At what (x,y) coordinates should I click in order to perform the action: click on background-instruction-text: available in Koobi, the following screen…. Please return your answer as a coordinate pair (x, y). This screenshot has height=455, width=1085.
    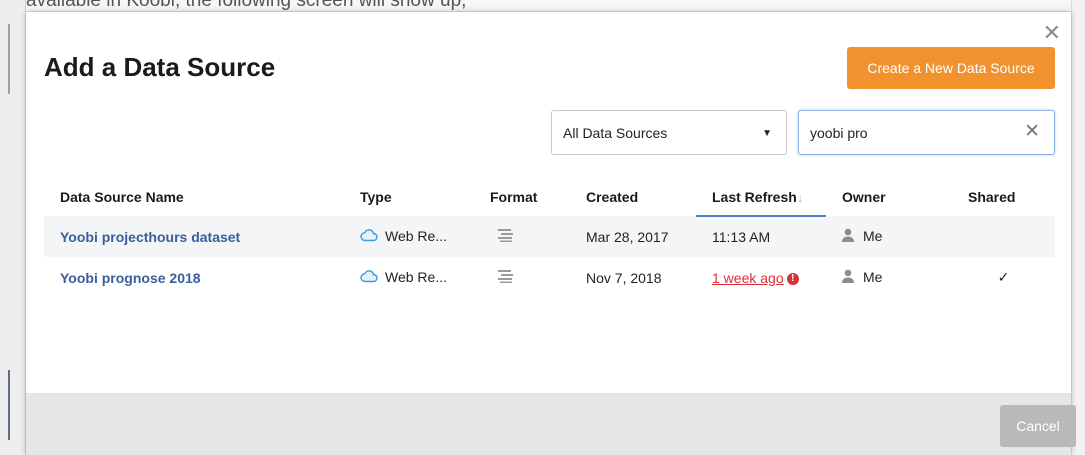
    Looking at the image, I should click on (246, 5).